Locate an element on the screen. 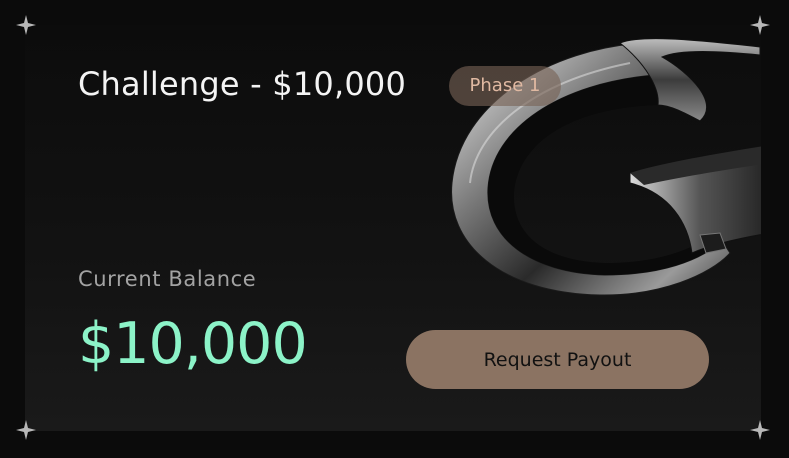 The height and width of the screenshot is (458, 789). challenge-title: Challenge - $10,000 is located at coordinates (242, 84).